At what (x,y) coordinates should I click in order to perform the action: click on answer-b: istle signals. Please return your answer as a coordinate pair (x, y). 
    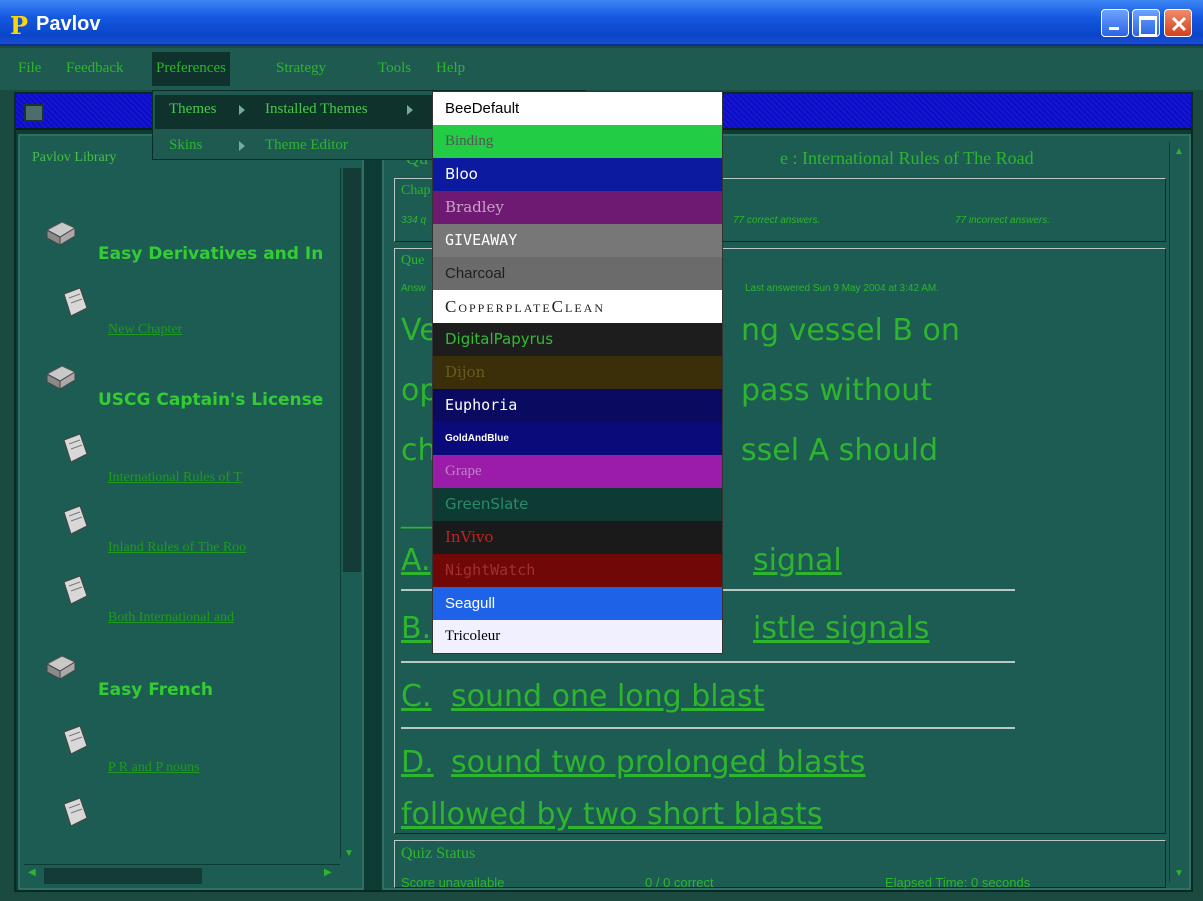
    Looking at the image, I should click on (841, 628).